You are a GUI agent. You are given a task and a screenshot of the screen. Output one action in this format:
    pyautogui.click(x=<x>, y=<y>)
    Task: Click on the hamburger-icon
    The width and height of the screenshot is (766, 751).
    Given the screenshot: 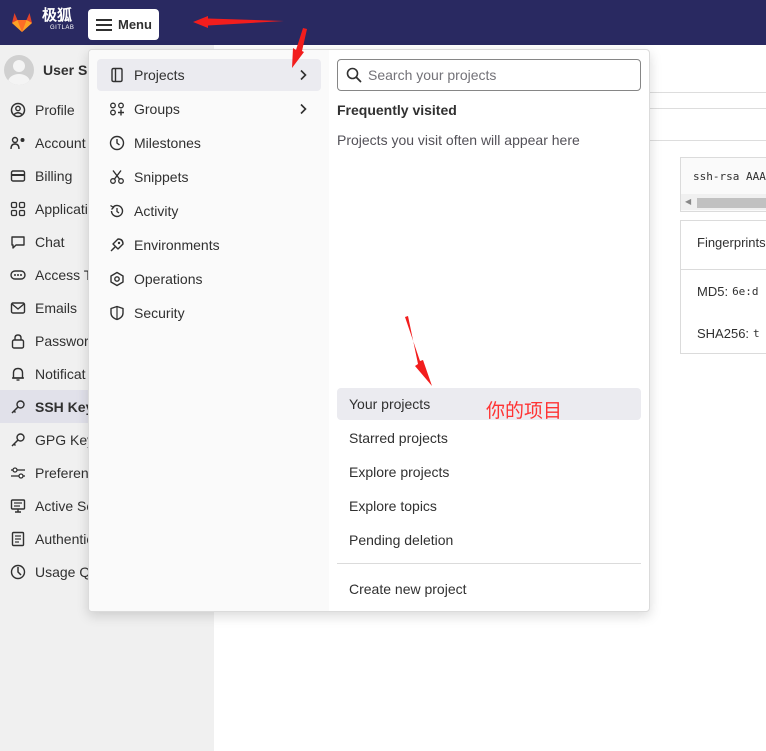 What is the action you would take?
    pyautogui.click(x=104, y=24)
    